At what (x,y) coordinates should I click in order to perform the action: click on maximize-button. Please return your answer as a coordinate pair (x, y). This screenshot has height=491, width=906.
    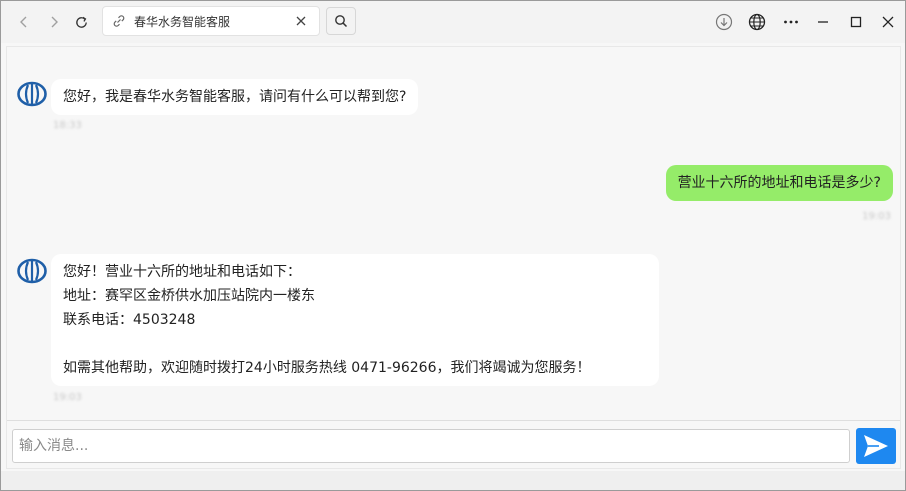
    Looking at the image, I should click on (856, 22).